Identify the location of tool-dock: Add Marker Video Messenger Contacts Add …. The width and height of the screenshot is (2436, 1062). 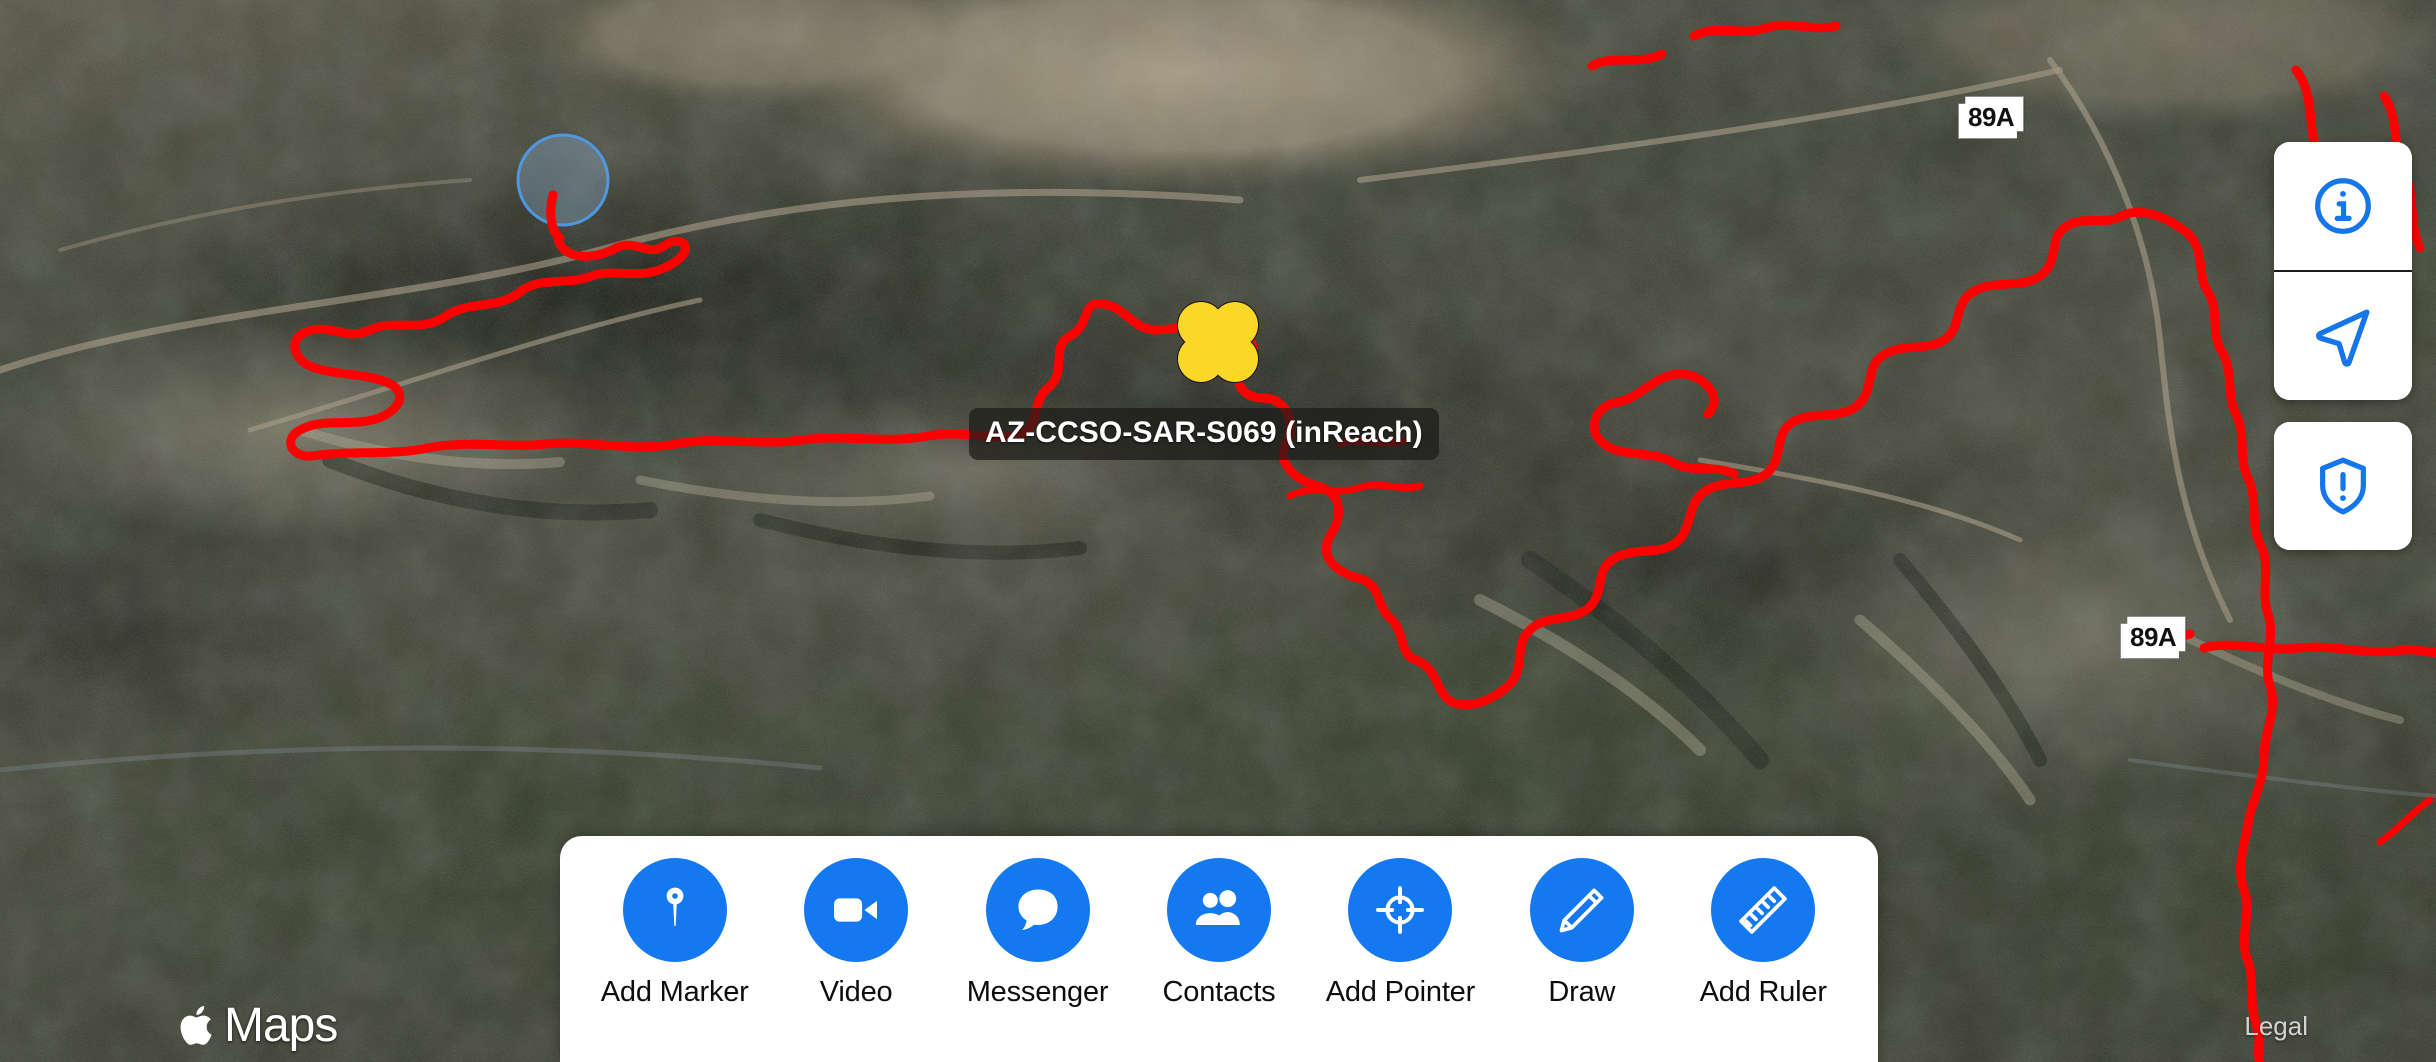
(1219, 949).